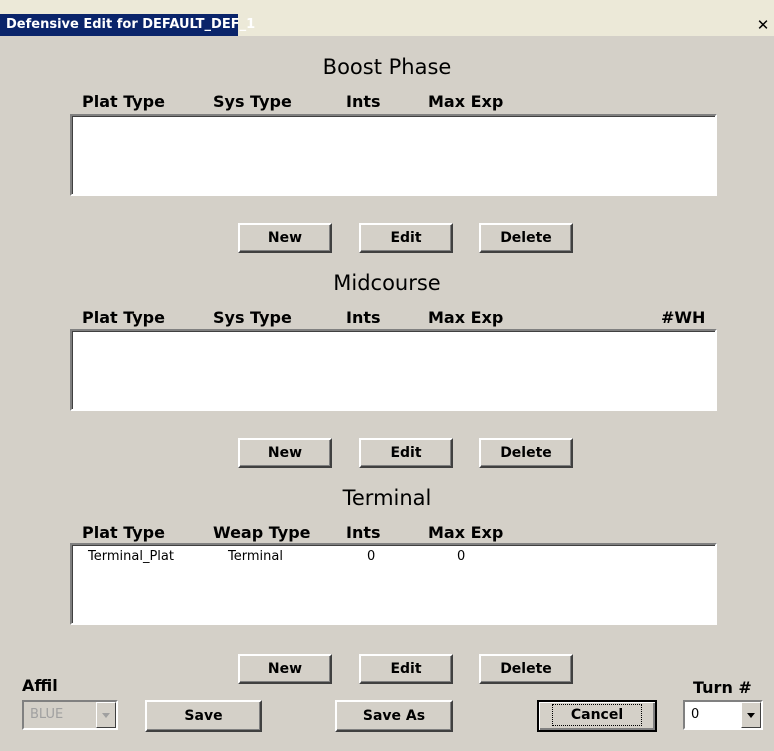  I want to click on affil-value: BLUE, so click(47, 714).